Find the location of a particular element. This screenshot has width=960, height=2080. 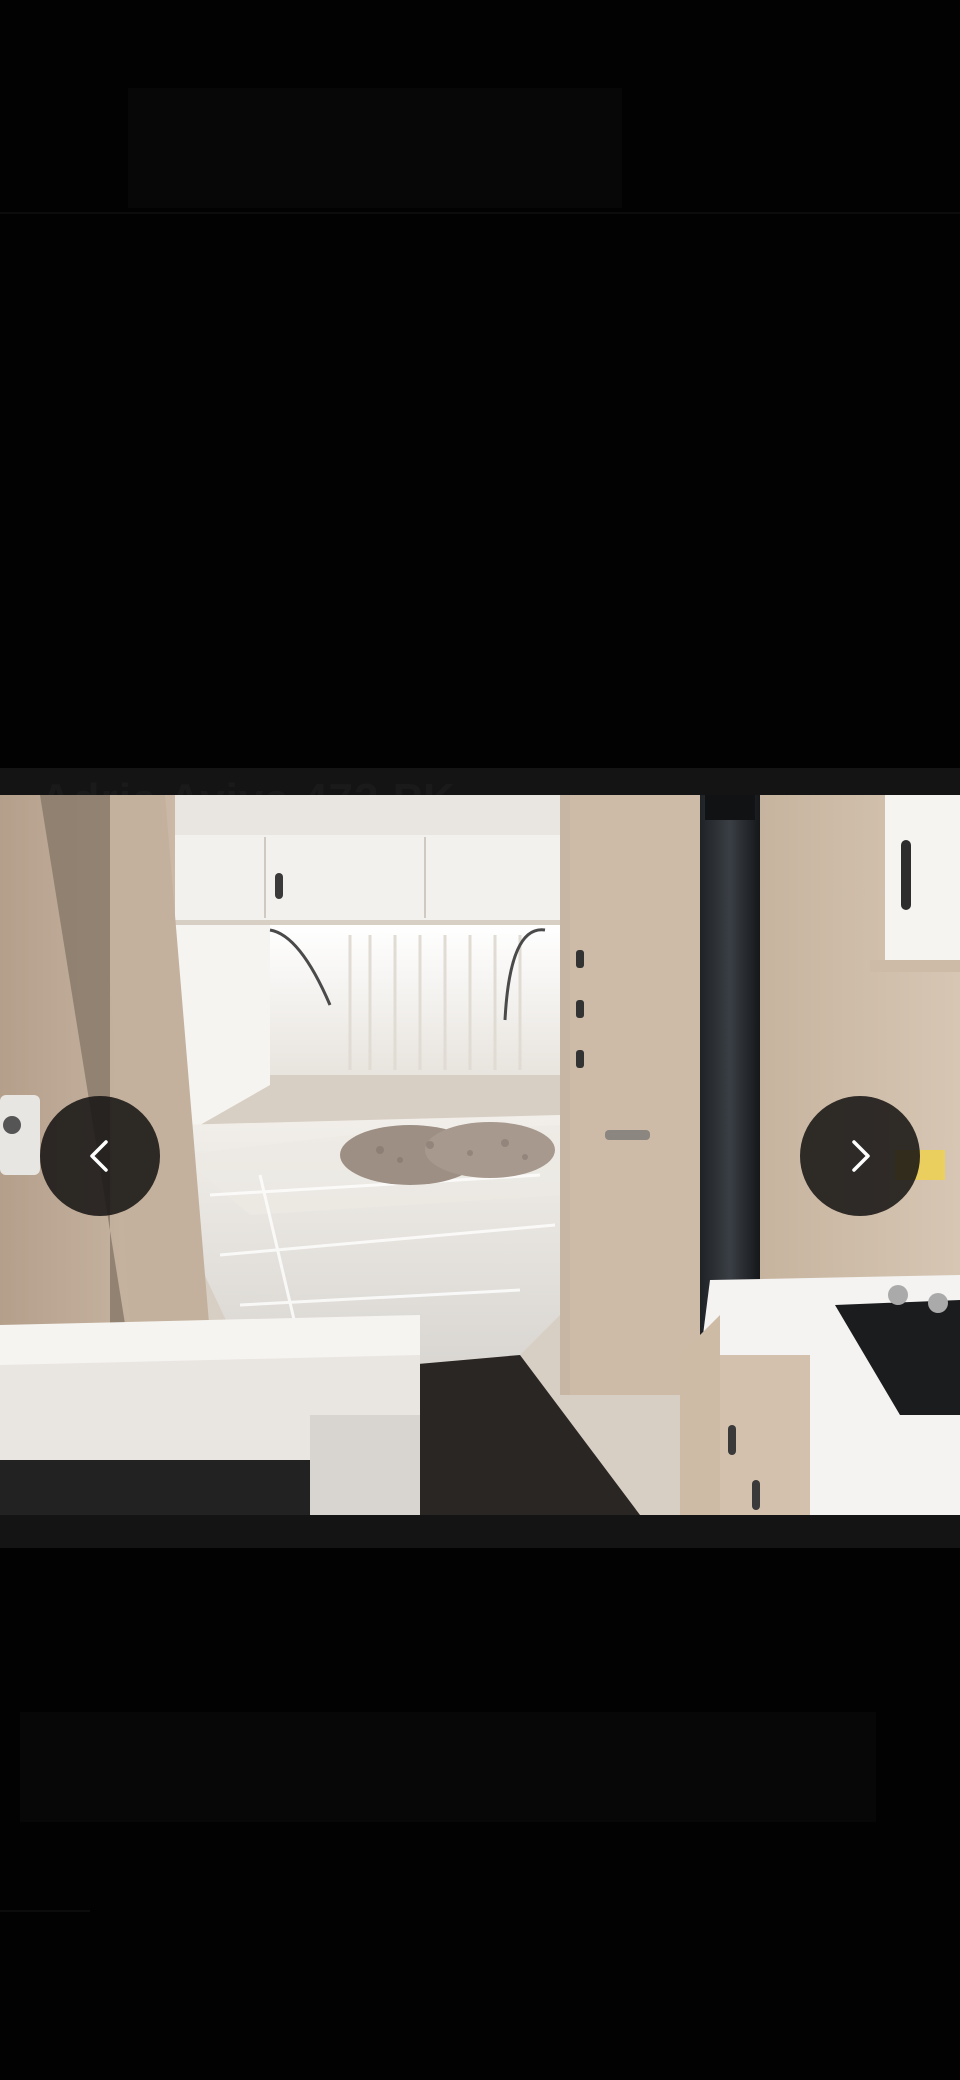

previous-photo-button is located at coordinates (100, 1156).